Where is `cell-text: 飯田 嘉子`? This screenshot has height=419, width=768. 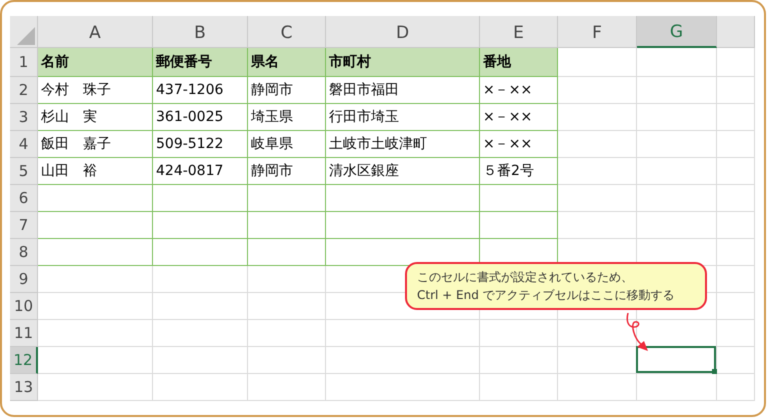
cell-text: 飯田 嘉子 is located at coordinates (76, 144).